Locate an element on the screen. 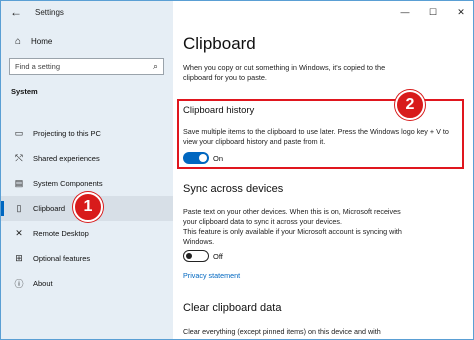  sidebar-item-remote-desktop: ✕ Remote Desktop is located at coordinates (87, 233).